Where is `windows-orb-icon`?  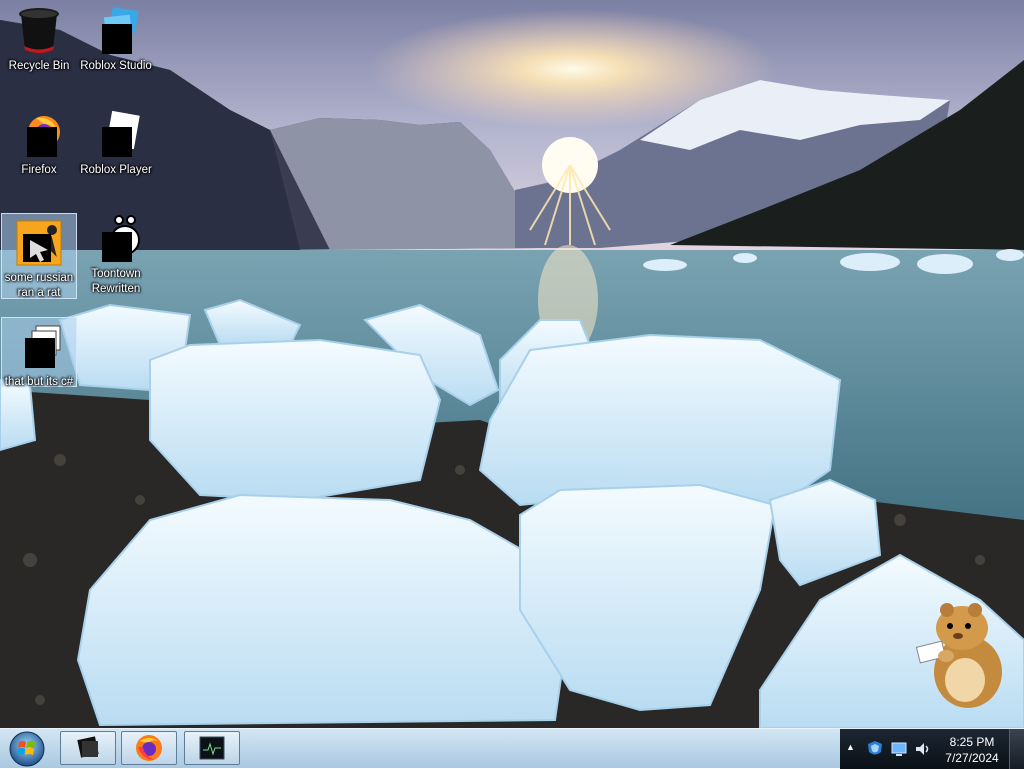
windows-orb-icon is located at coordinates (27, 749).